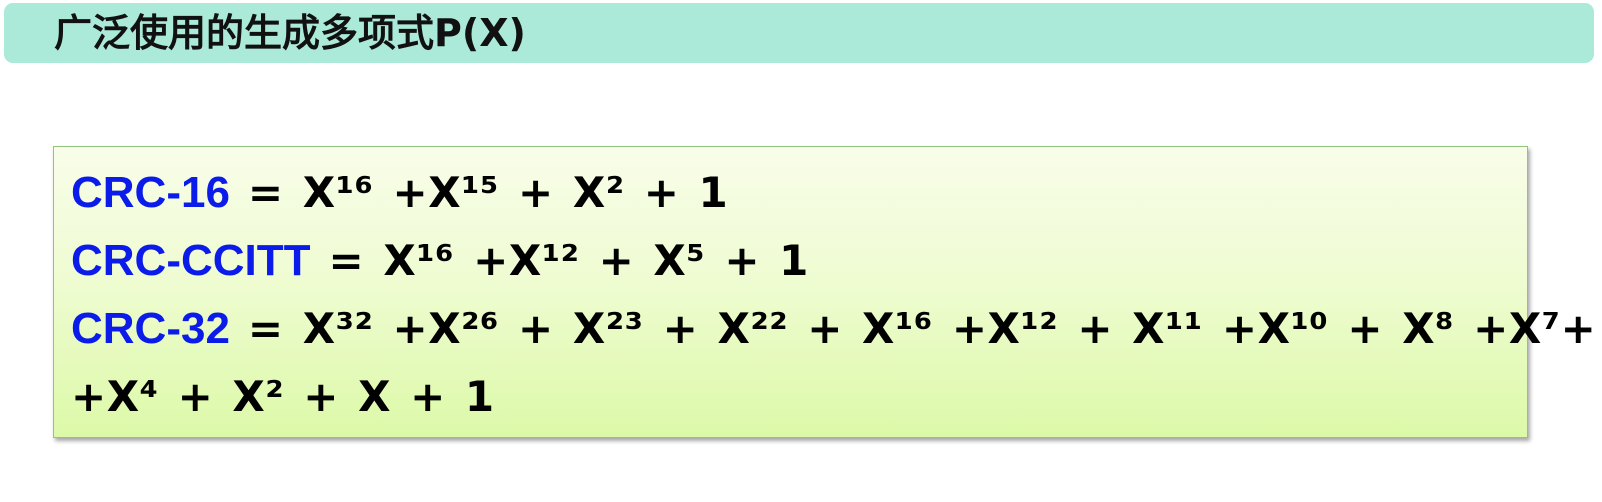 This screenshot has width=1602, height=502. Describe the element at coordinates (191, 260) in the screenshot. I see `crc-ccitt-label: CRC-CCITT` at that location.